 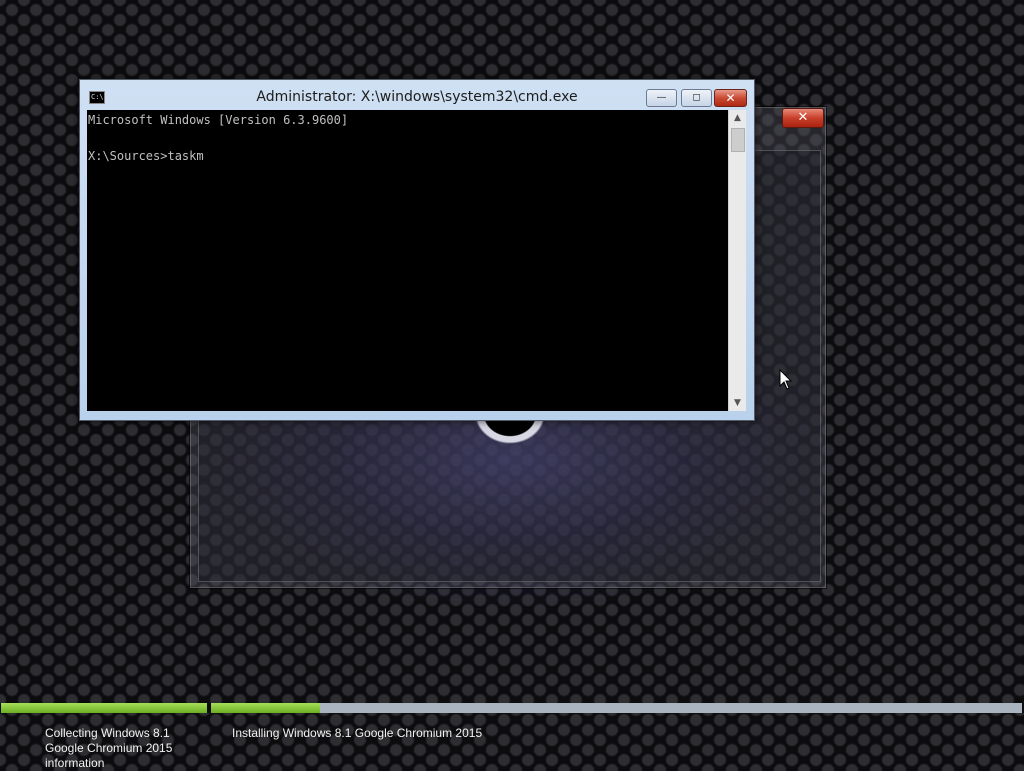 I want to click on vertical-scrollbar: ▲ ▼, so click(x=737, y=260).